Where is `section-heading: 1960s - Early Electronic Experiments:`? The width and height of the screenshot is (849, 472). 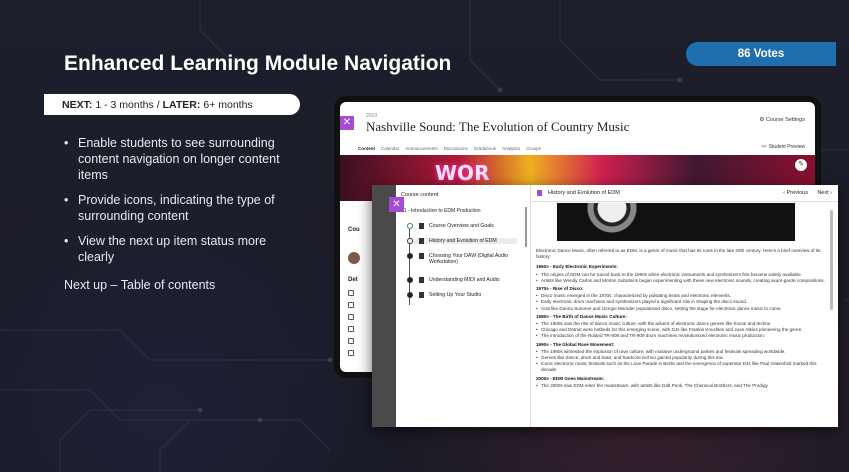
section-heading: 1960s - Early Electronic Experiments: is located at coordinates (577, 267).